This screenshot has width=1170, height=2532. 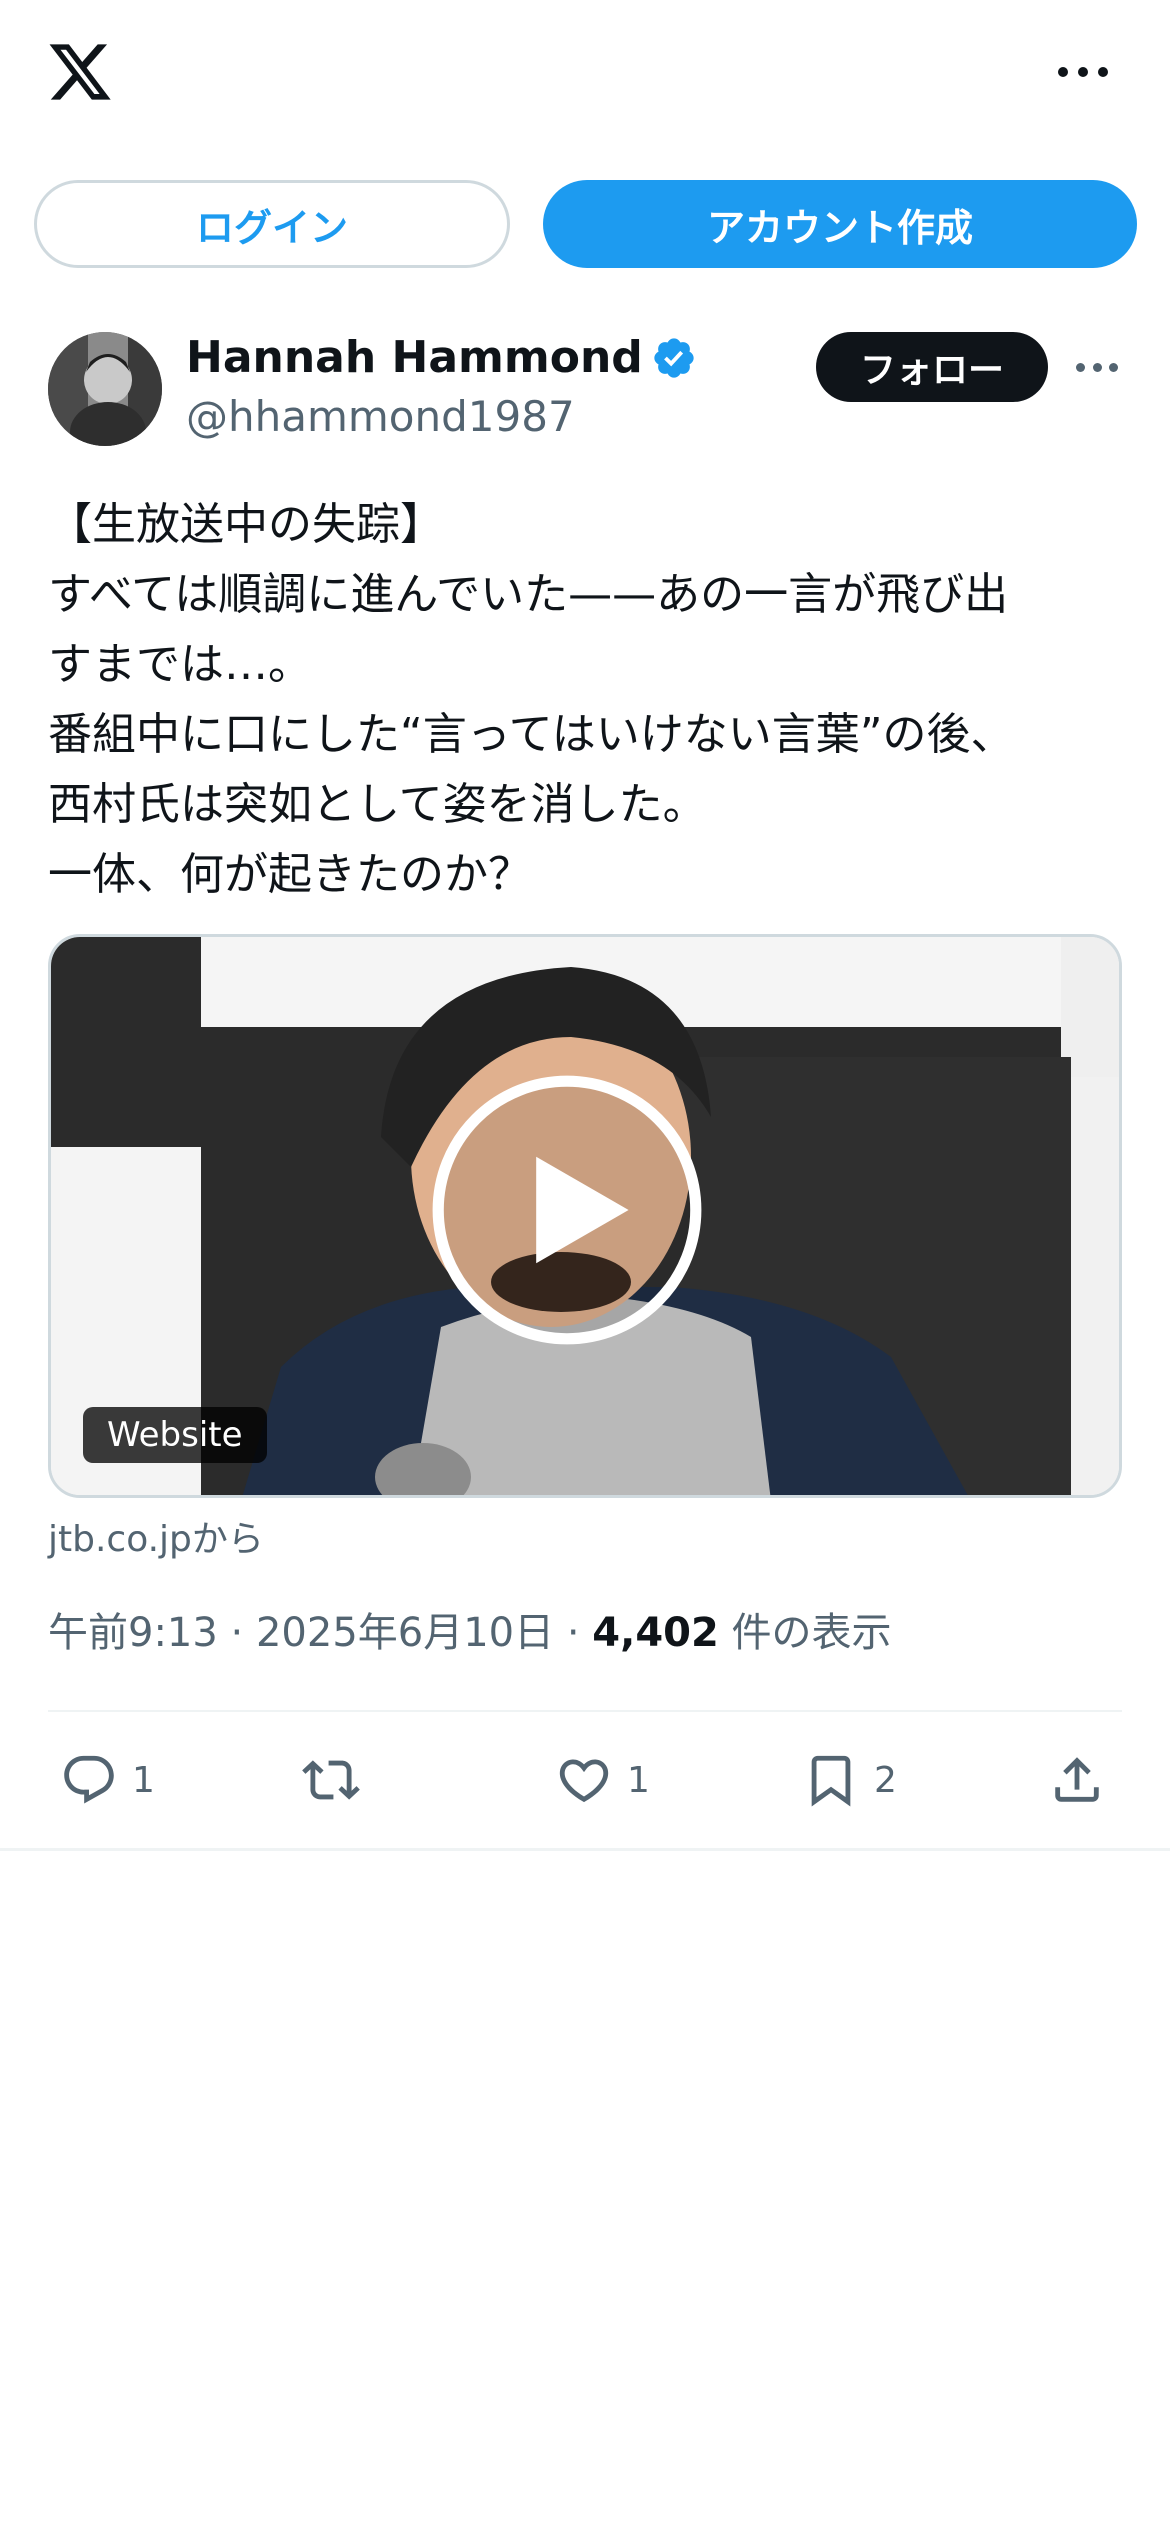 I want to click on bookmark-icon, so click(x=831, y=1781).